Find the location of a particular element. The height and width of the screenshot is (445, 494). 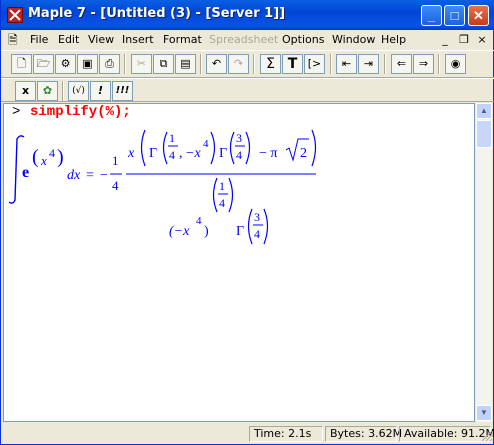

g1-den: 4 is located at coordinates (172, 155).